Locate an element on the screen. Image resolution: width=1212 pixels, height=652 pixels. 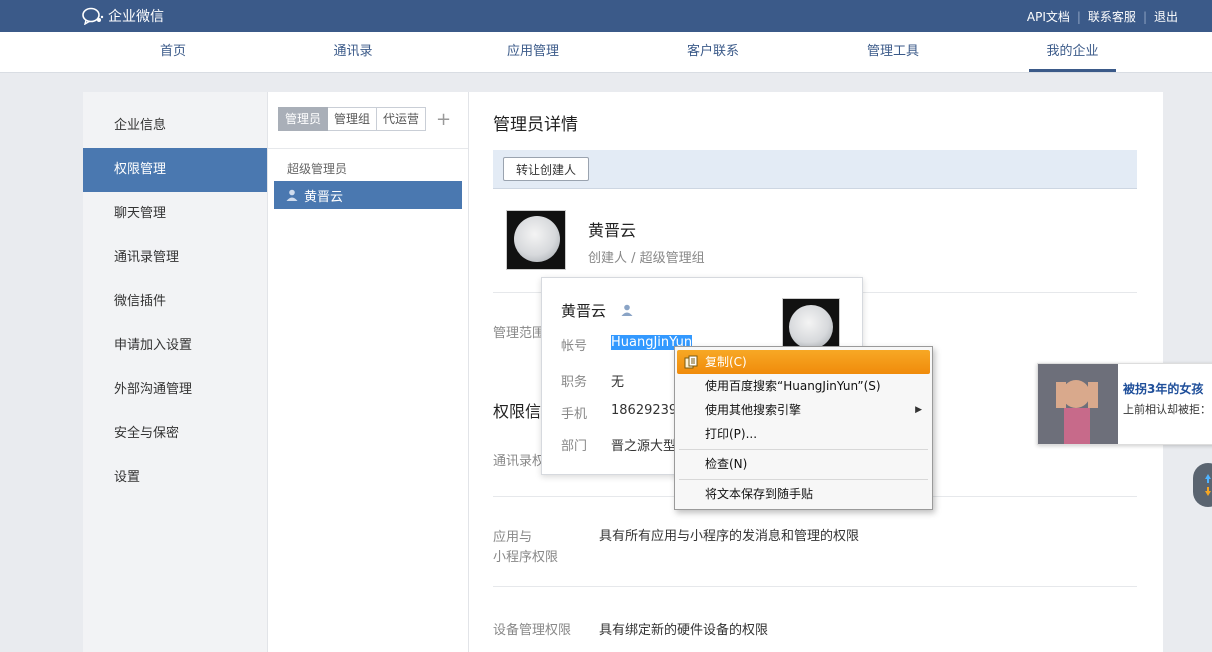
nav-customer-contact: 客户联系 is located at coordinates (713, 52).